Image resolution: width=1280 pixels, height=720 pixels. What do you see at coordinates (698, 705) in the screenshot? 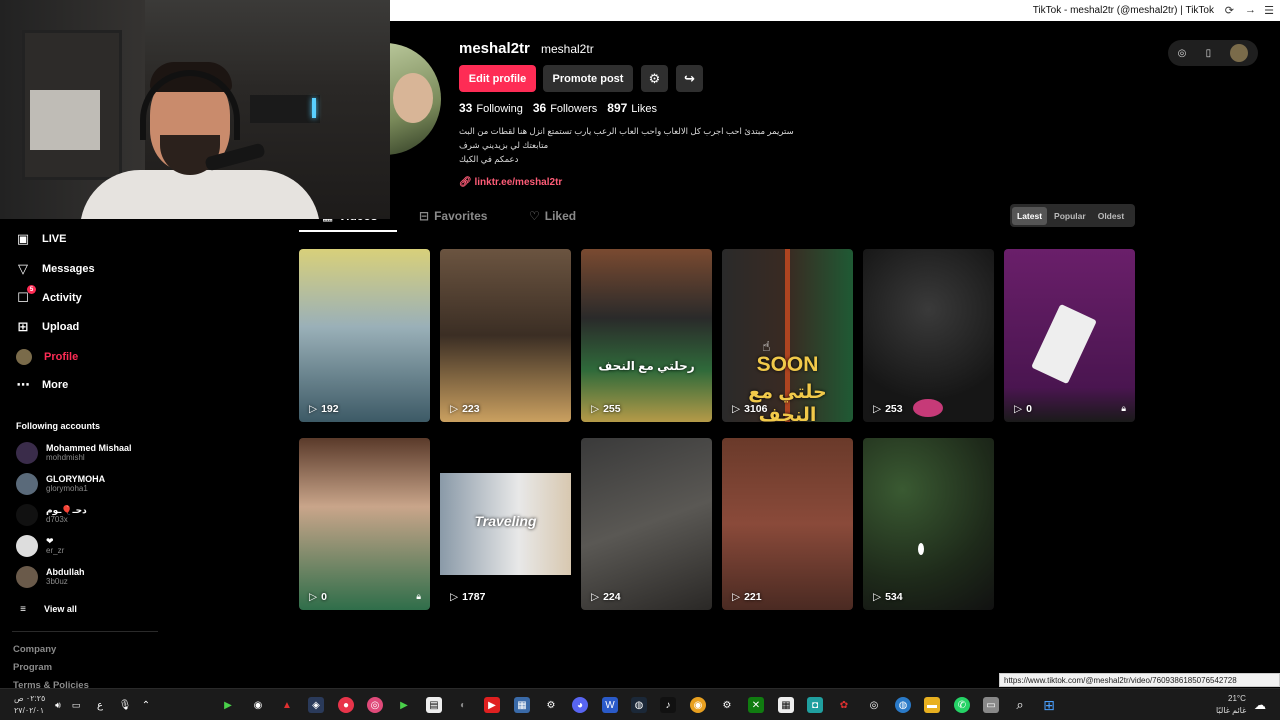
I see `chrome-icon: ◉` at bounding box center [698, 705].